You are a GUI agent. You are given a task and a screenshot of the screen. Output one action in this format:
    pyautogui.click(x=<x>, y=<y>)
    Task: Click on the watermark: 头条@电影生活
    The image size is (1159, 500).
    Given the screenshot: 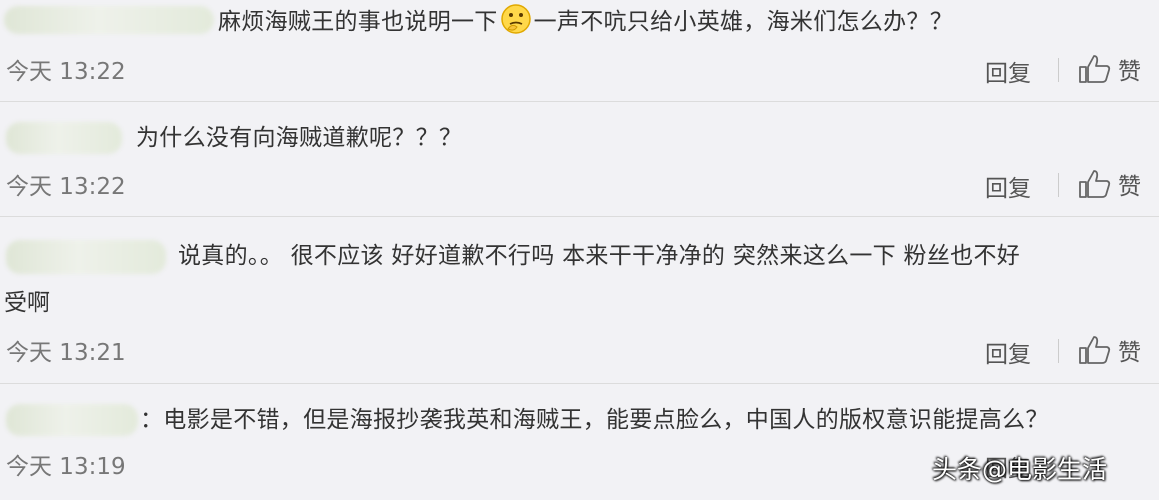 What is the action you would take?
    pyautogui.click(x=1020, y=469)
    